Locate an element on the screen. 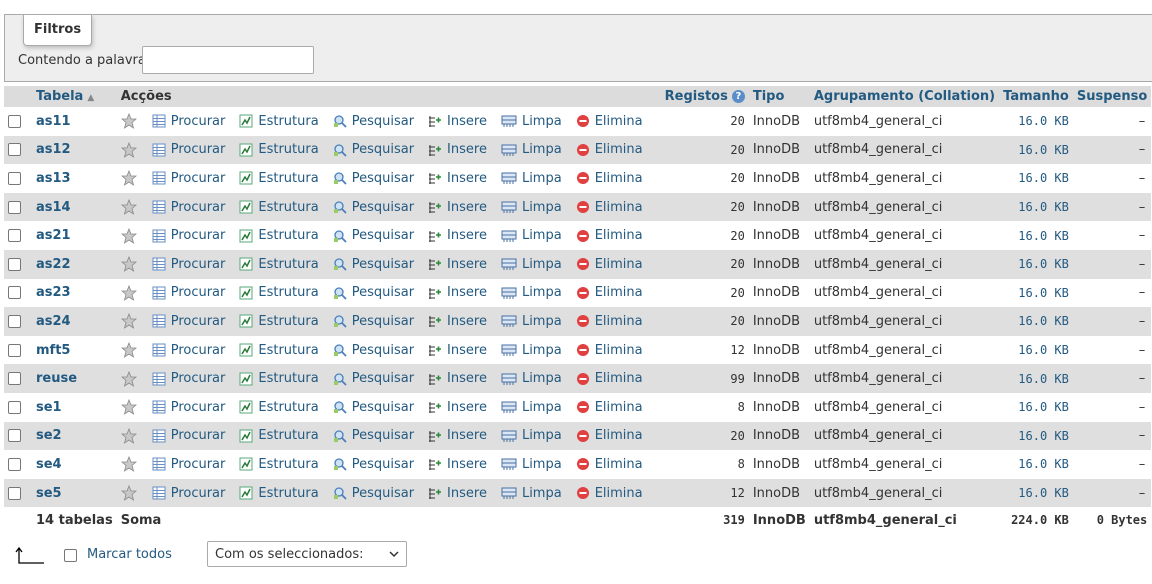  header-agrupamento: Agrupamento (Collation) is located at coordinates (904, 96).